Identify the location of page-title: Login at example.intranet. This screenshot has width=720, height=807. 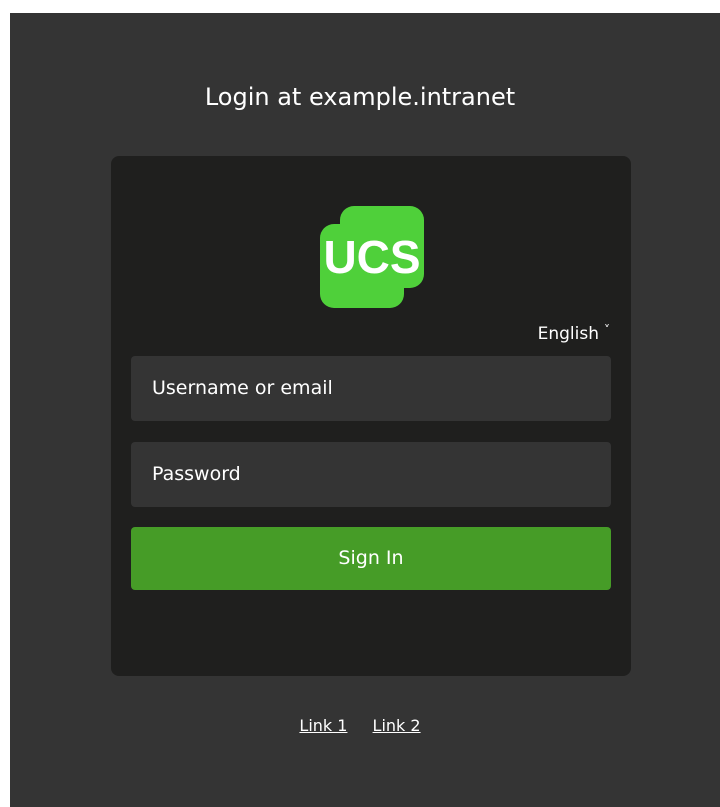
(360, 97).